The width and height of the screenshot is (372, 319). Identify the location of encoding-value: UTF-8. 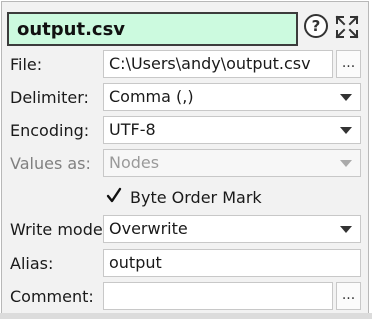
(132, 129).